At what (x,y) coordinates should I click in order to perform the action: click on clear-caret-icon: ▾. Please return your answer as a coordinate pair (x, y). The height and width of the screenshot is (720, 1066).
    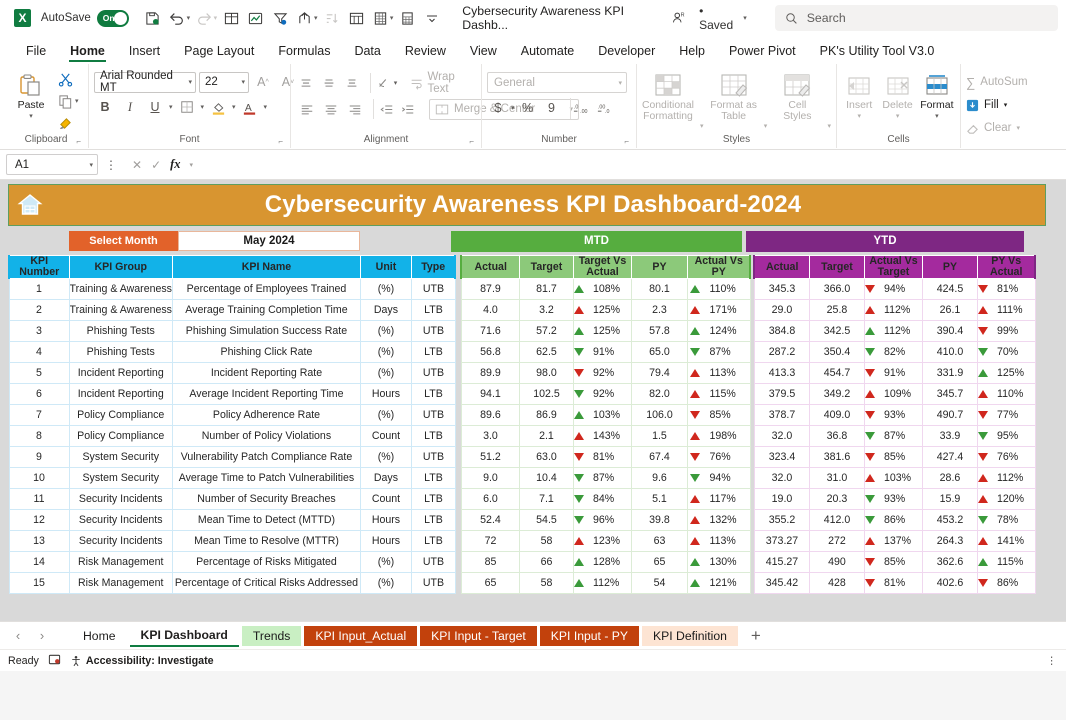
    Looking at the image, I should click on (1018, 128).